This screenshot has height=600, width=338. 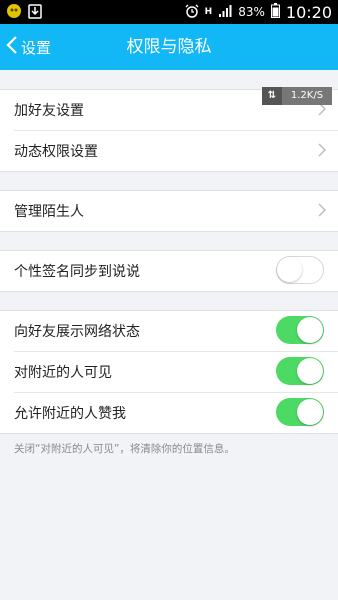 I want to click on row-label: 加好友设置, so click(x=49, y=111).